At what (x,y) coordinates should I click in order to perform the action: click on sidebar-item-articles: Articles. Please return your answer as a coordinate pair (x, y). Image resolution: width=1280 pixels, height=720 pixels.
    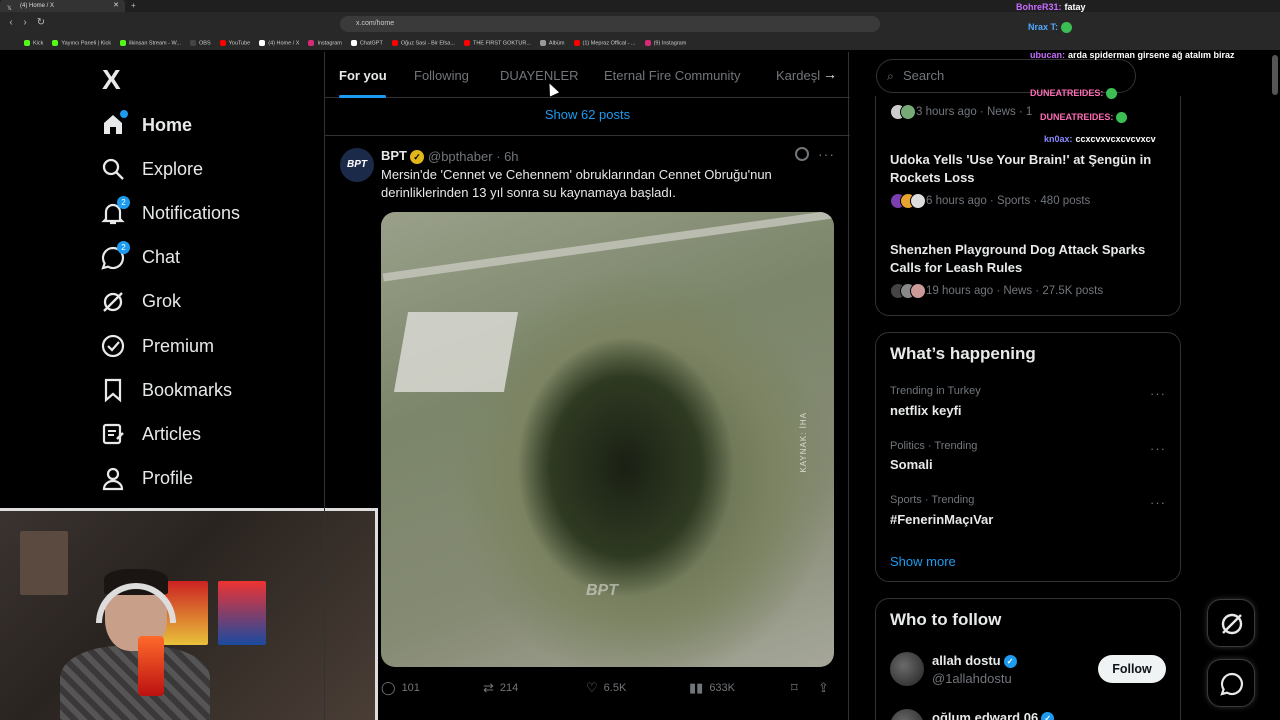
    Looking at the image, I should click on (150, 434).